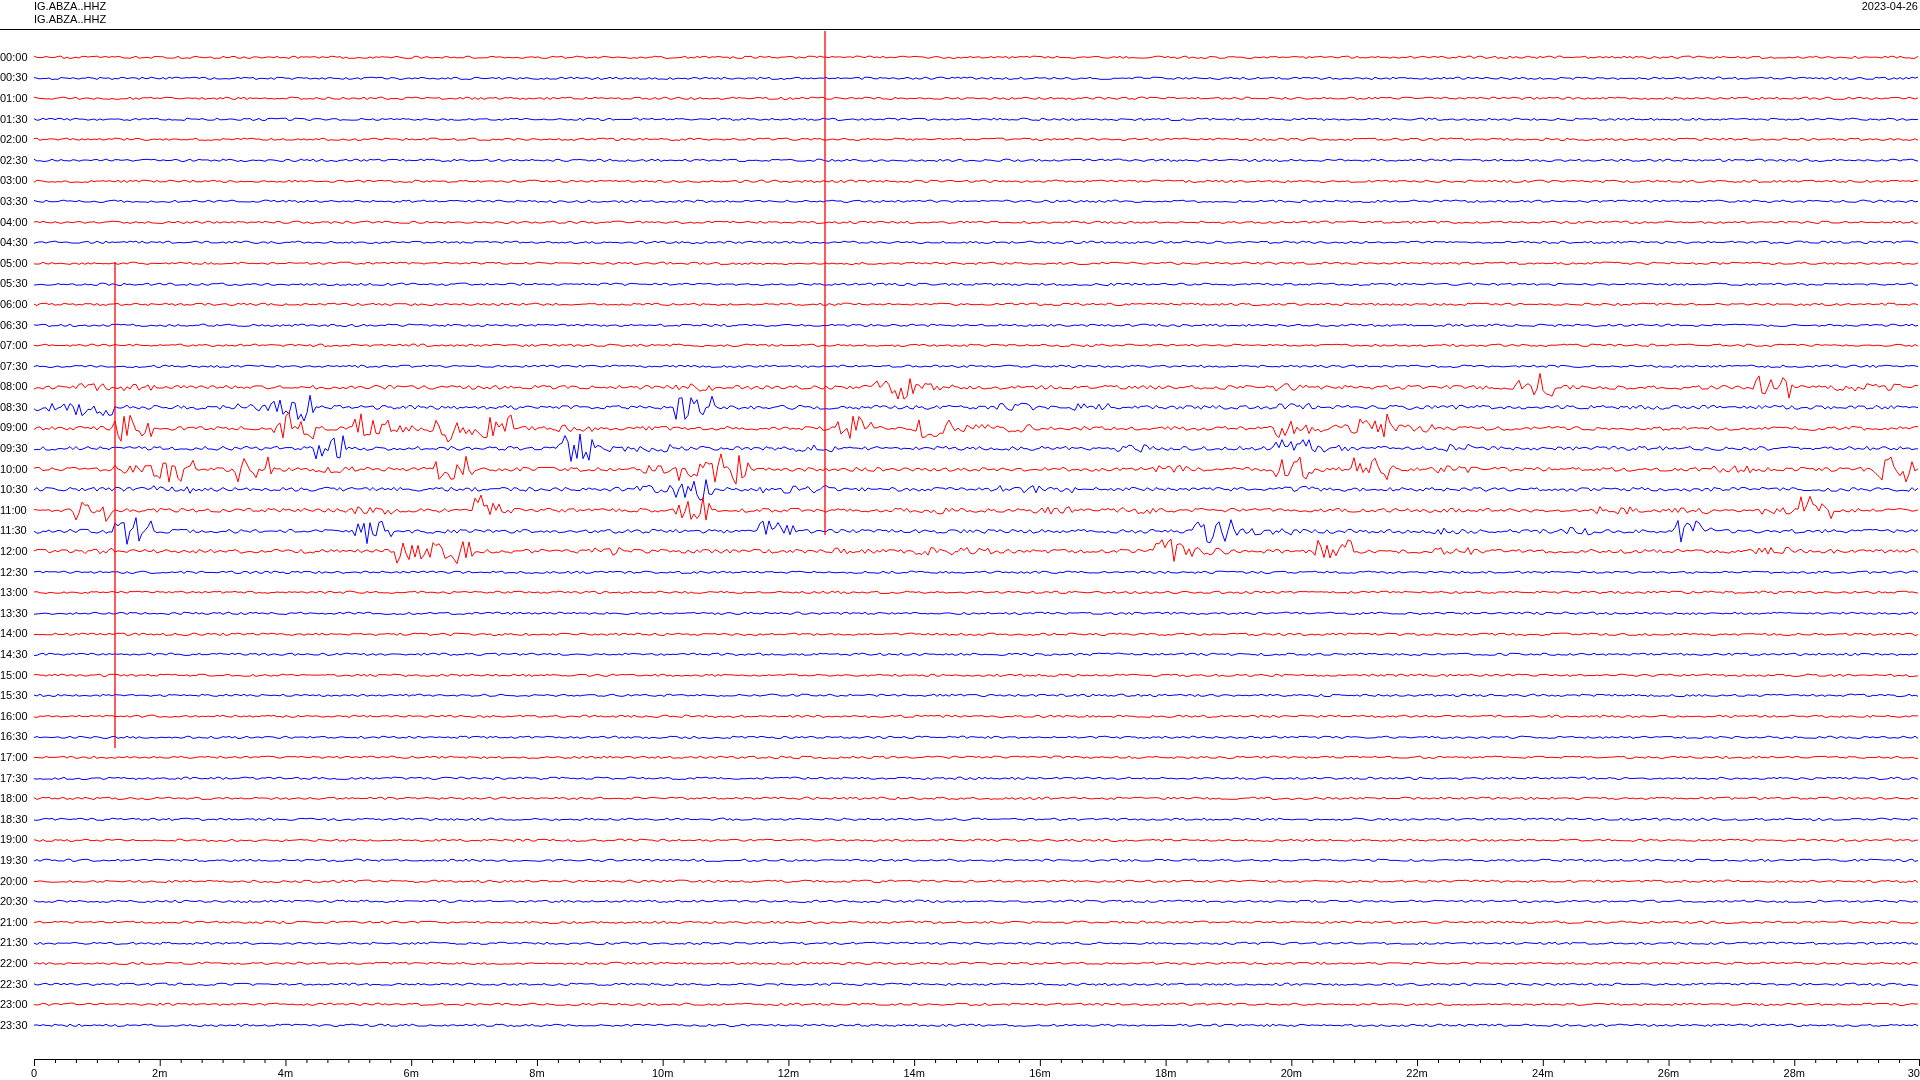  What do you see at coordinates (14, 696) in the screenshot?
I see `time-label: 15:30` at bounding box center [14, 696].